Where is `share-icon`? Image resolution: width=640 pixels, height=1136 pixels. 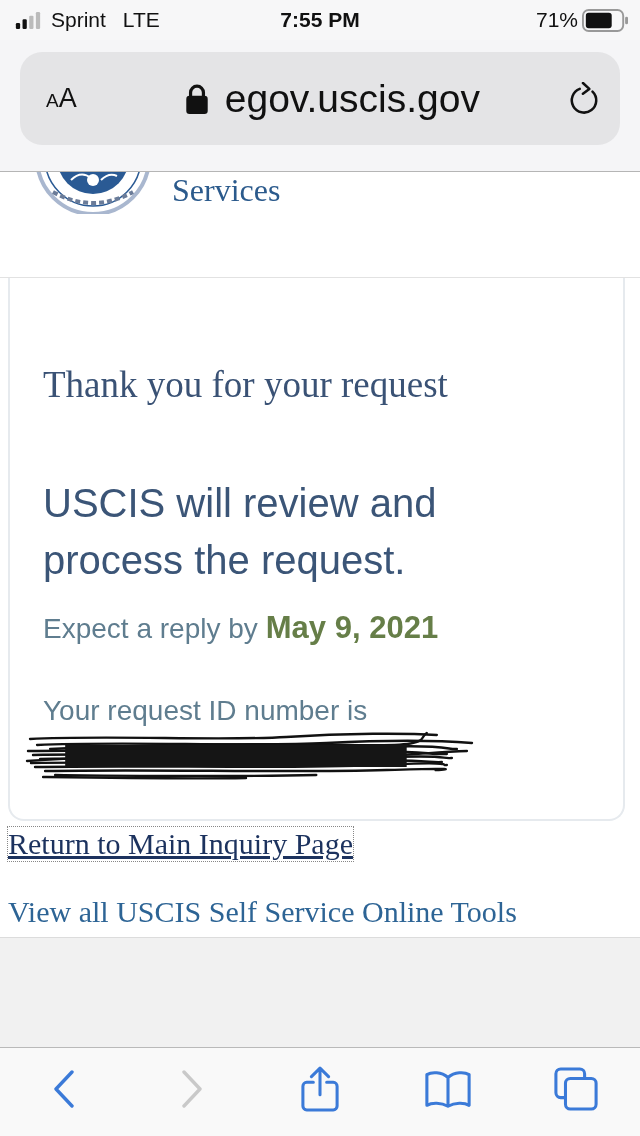 share-icon is located at coordinates (320, 1089).